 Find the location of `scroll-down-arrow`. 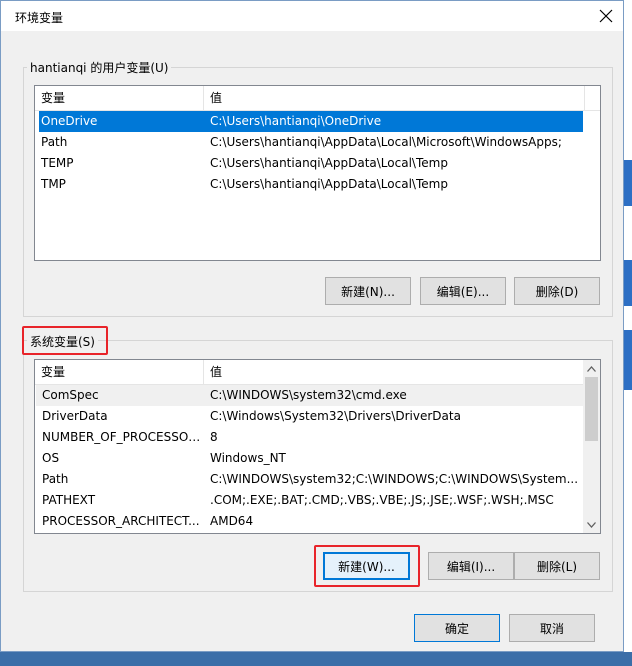

scroll-down-arrow is located at coordinates (591, 524).